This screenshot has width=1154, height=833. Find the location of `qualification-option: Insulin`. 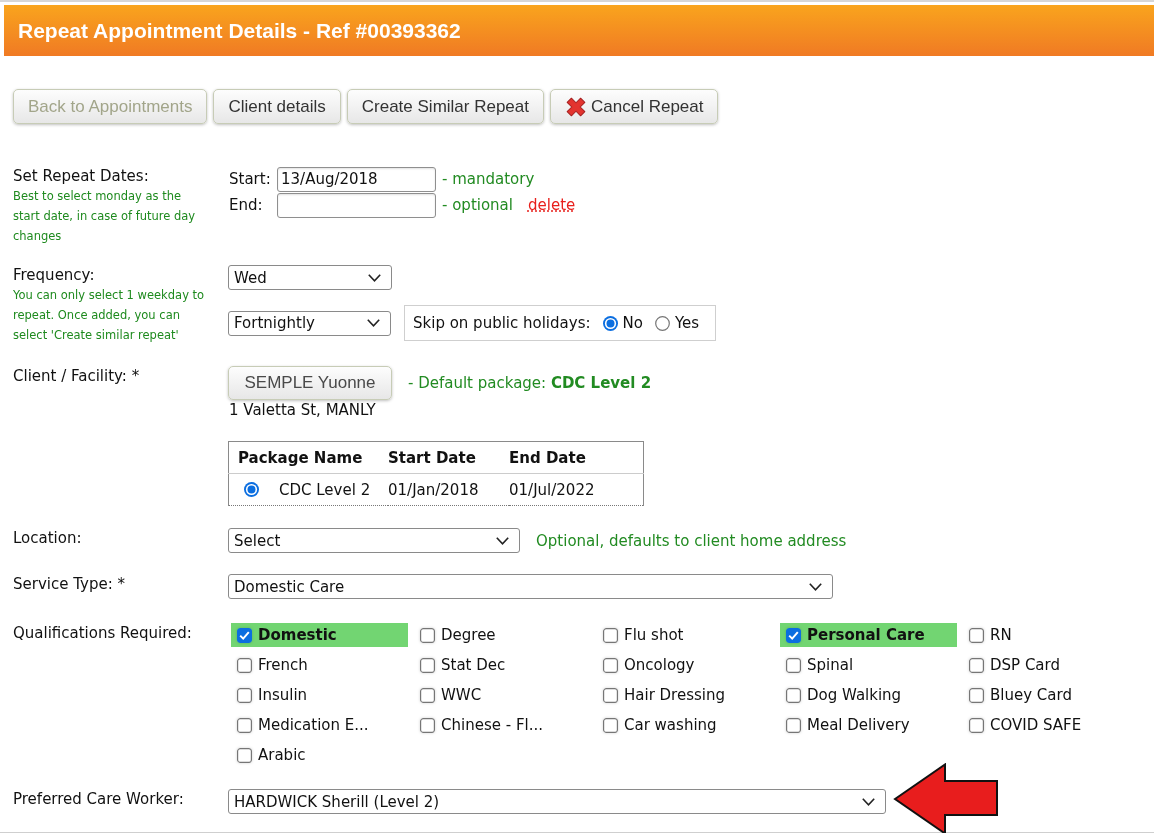

qualification-option: Insulin is located at coordinates (319, 695).